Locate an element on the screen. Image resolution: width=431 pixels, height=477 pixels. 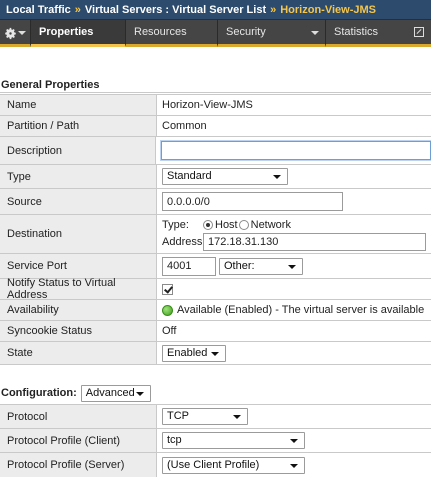
row-profile-client: Protocol Profile (Client) tcp is located at coordinates (215, 441).